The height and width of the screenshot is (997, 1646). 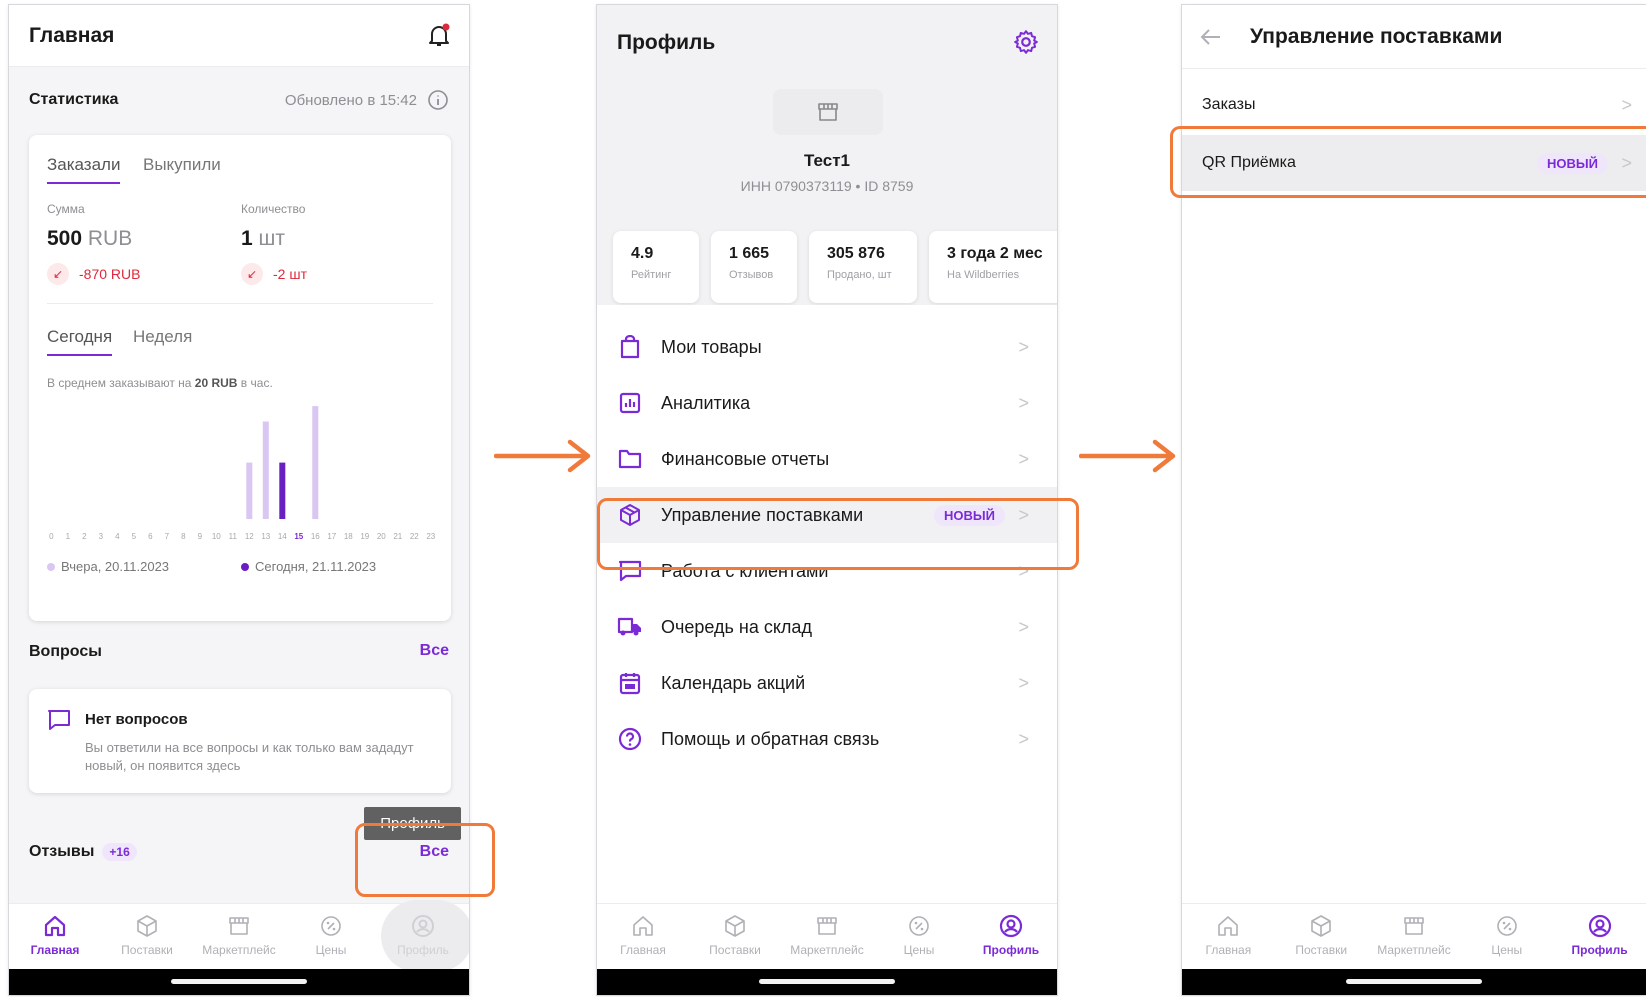 I want to click on bag-icon, so click(x=630, y=347).